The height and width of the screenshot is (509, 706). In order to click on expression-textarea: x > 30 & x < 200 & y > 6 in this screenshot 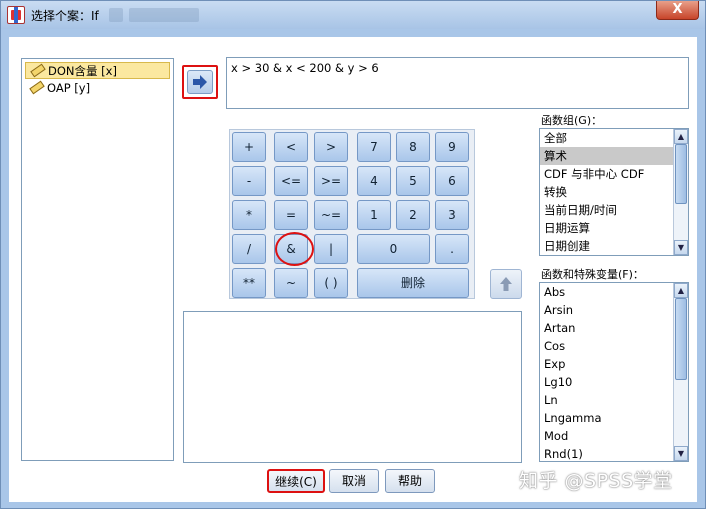, I will do `click(457, 83)`.